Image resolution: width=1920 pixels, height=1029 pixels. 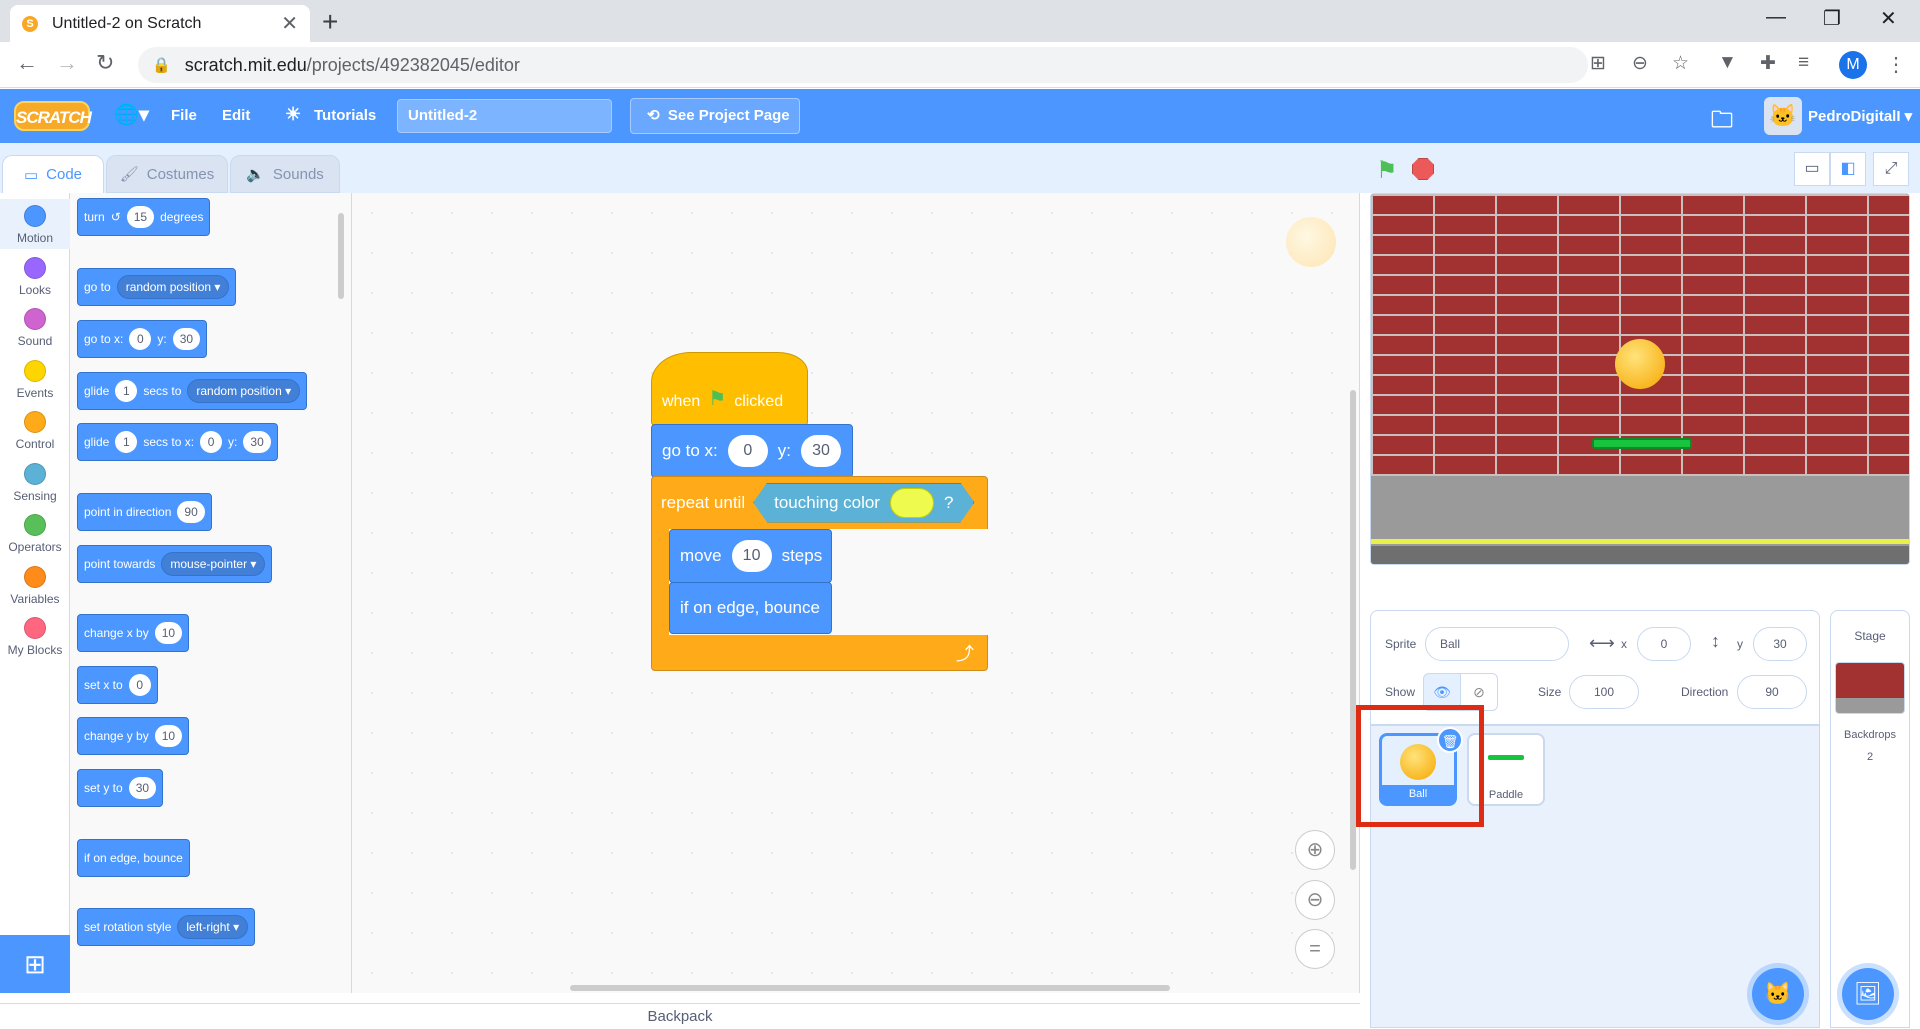 What do you see at coordinates (1783, 116) in the screenshot?
I see `user-avatar: 🐱` at bounding box center [1783, 116].